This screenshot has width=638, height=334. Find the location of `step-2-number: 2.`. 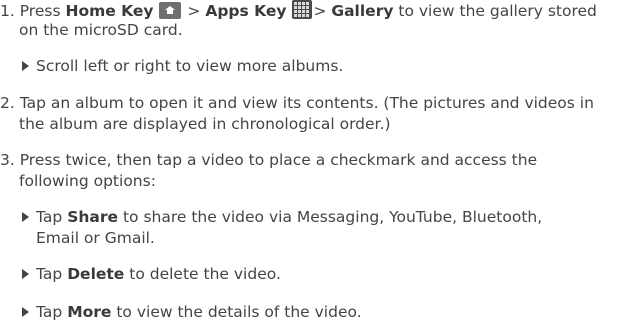

step-2-number: 2. is located at coordinates (7, 103).